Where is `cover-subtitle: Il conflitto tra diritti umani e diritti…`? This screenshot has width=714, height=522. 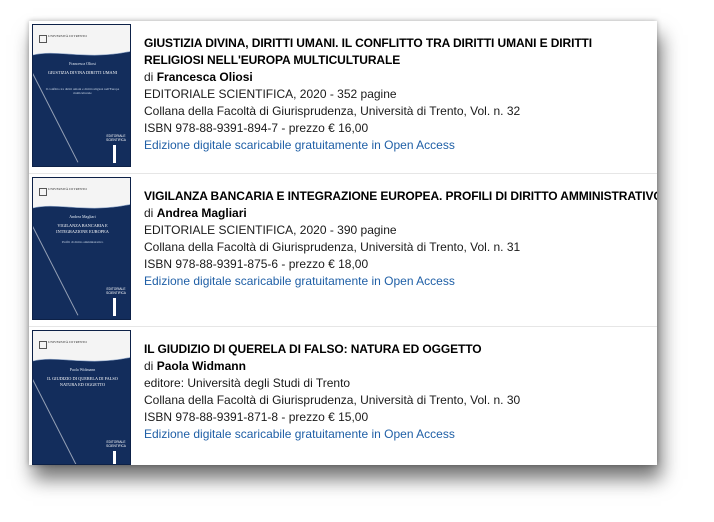
cover-subtitle: Il conflitto tra diritti umani e diritti… is located at coordinates (82, 91).